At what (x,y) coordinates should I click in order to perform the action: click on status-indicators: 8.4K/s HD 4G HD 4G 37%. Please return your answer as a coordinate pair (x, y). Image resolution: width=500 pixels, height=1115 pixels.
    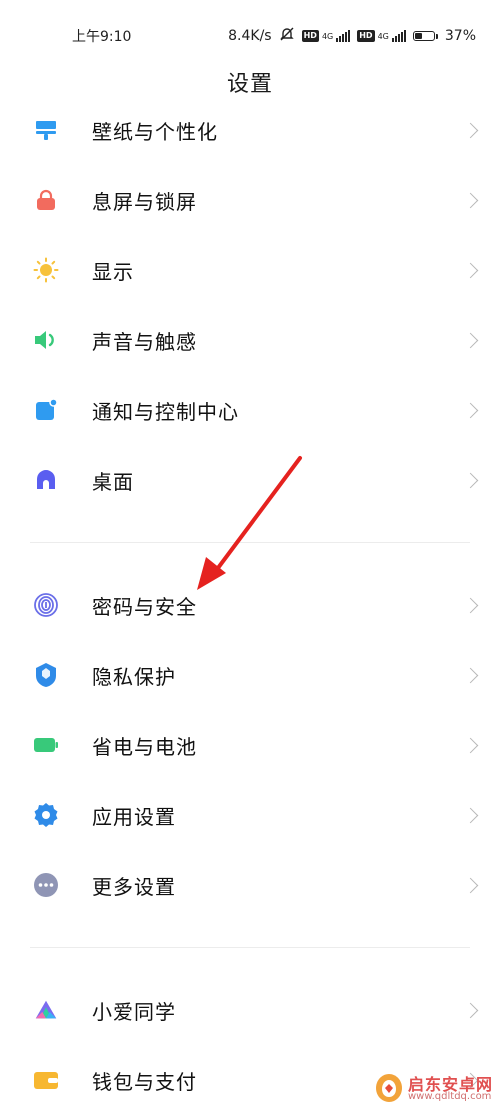
    Looking at the image, I should click on (352, 36).